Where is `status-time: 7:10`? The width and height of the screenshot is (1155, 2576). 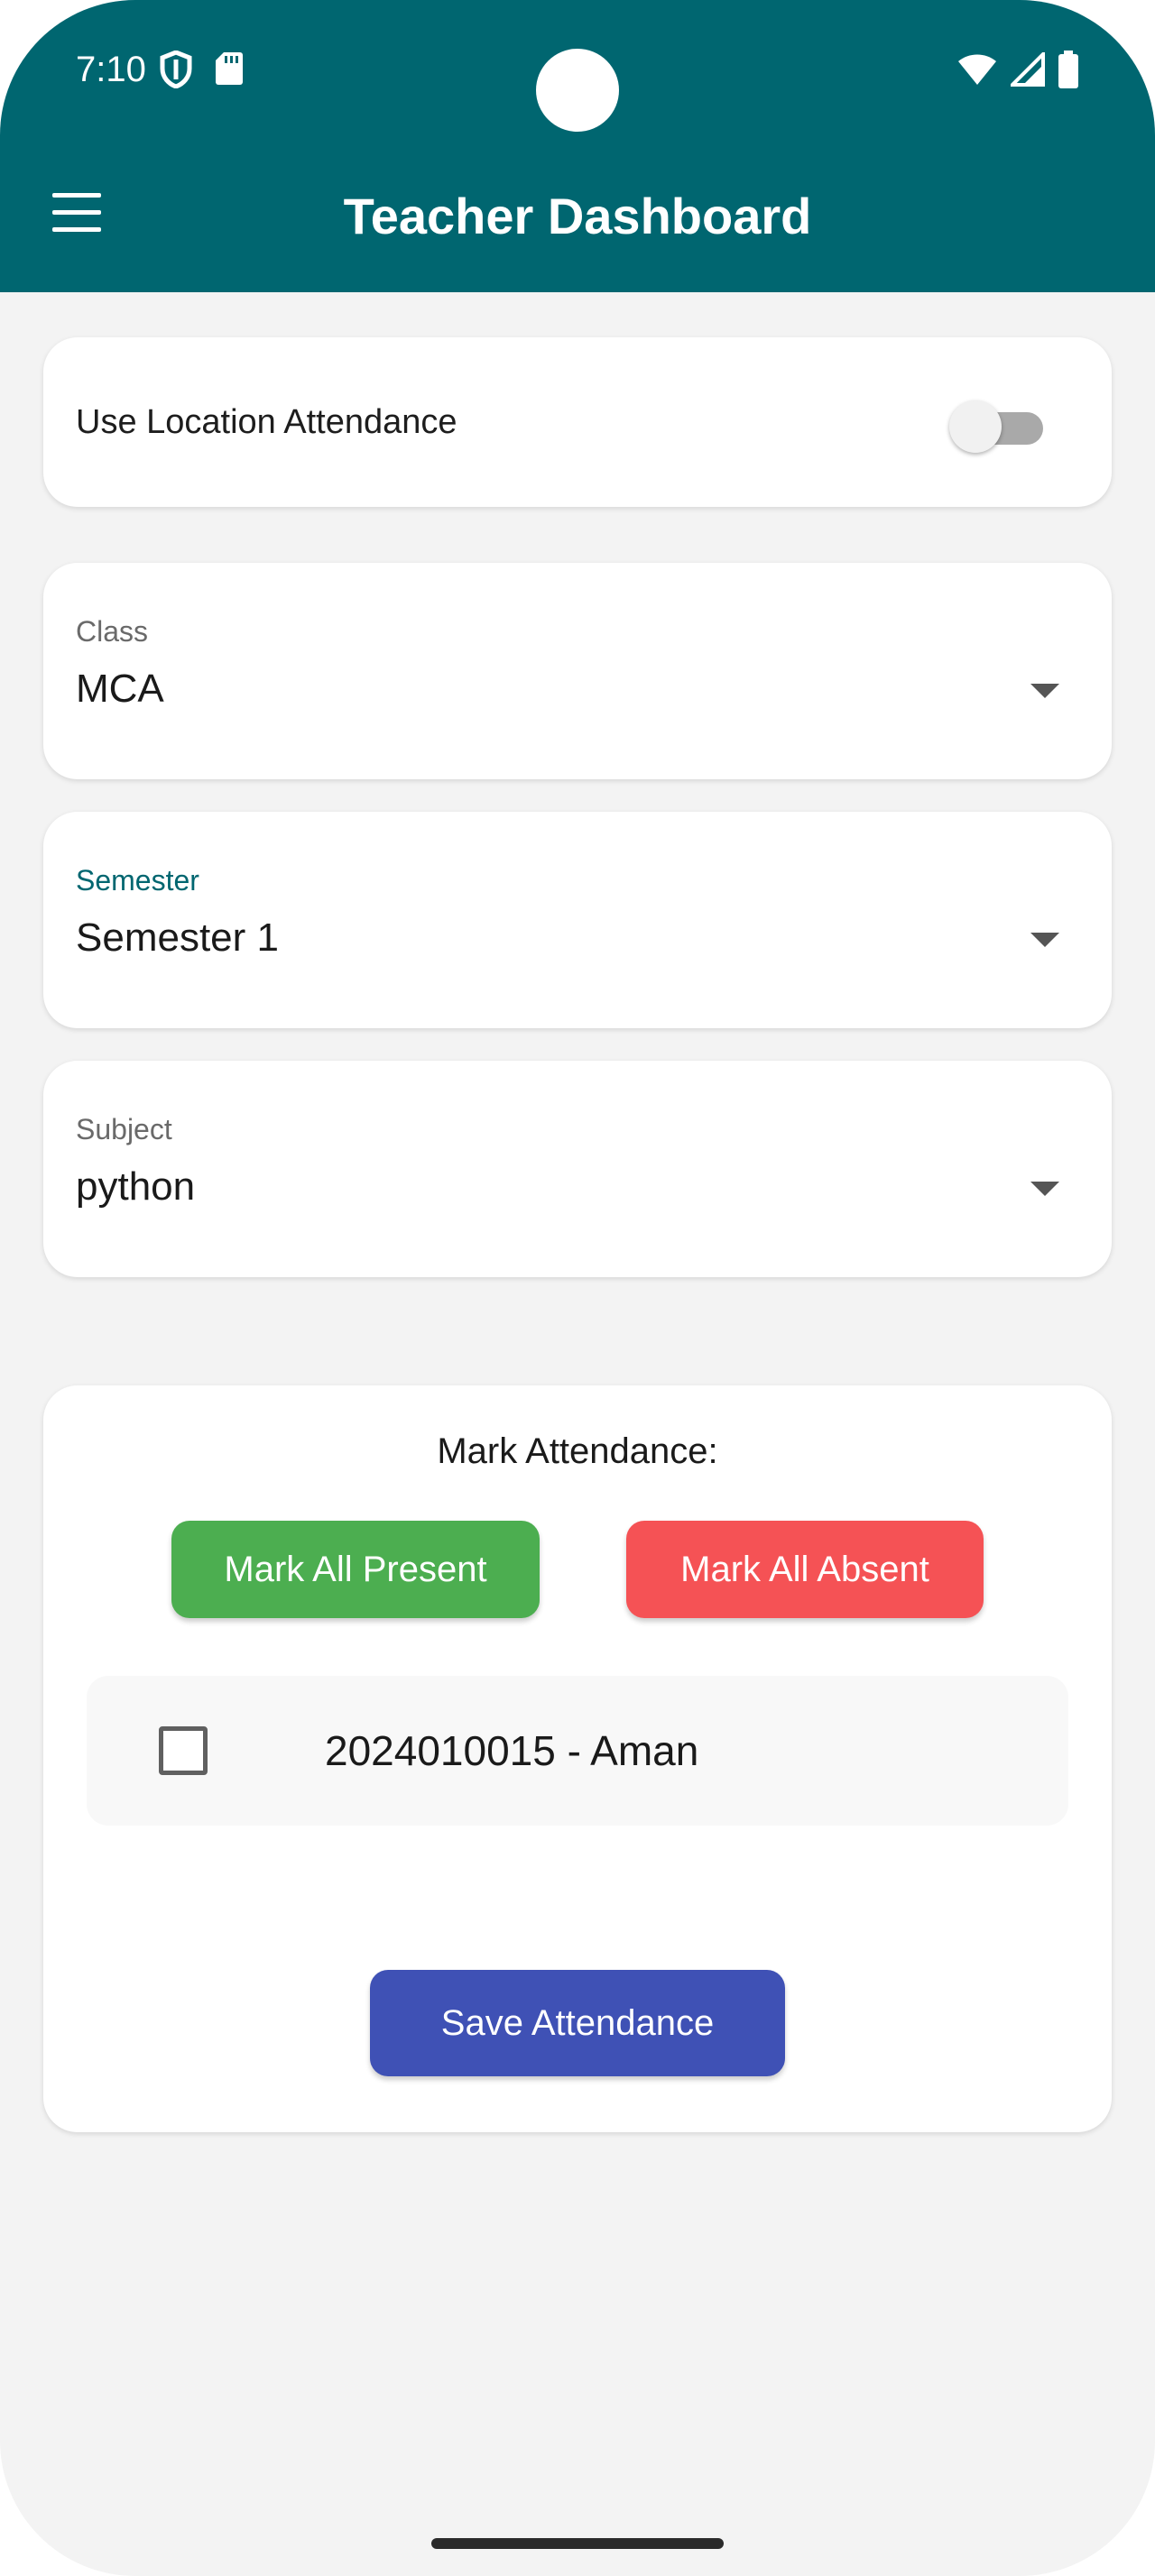
status-time: 7:10 is located at coordinates (111, 69).